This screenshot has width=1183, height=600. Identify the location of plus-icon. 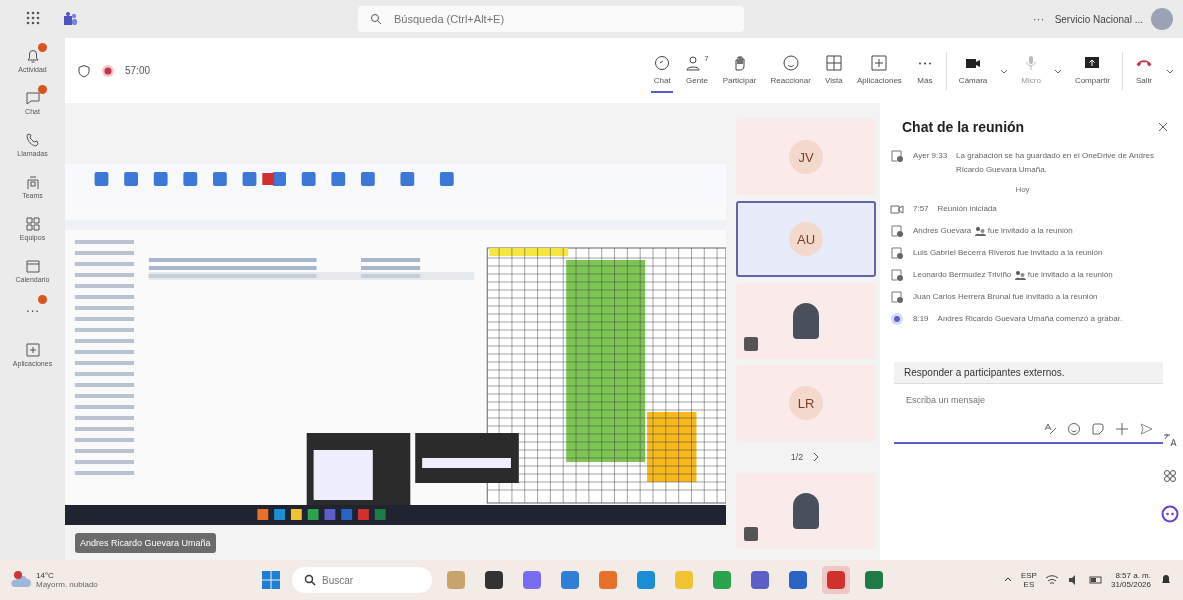
(879, 63).